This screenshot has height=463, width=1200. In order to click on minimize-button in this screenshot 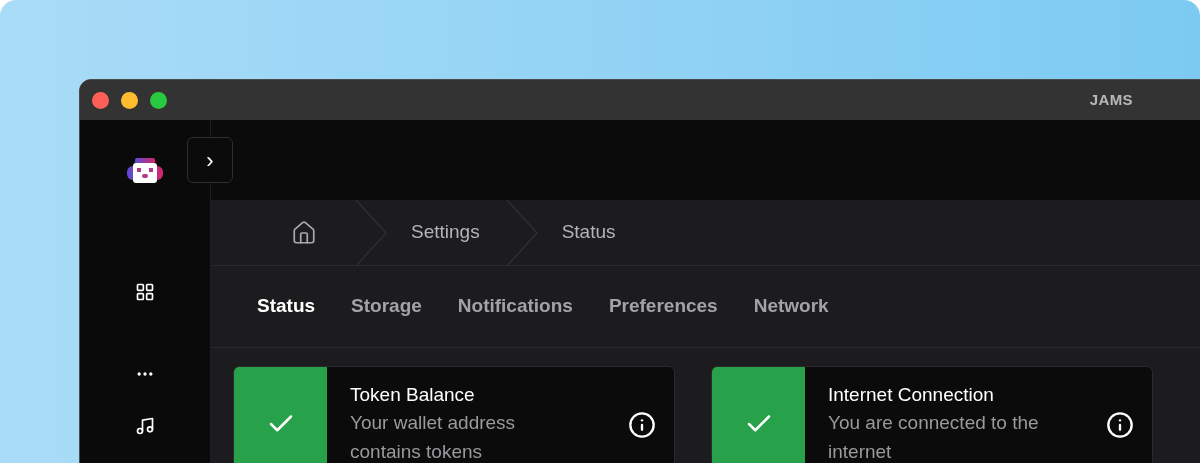, I will do `click(129, 100)`.